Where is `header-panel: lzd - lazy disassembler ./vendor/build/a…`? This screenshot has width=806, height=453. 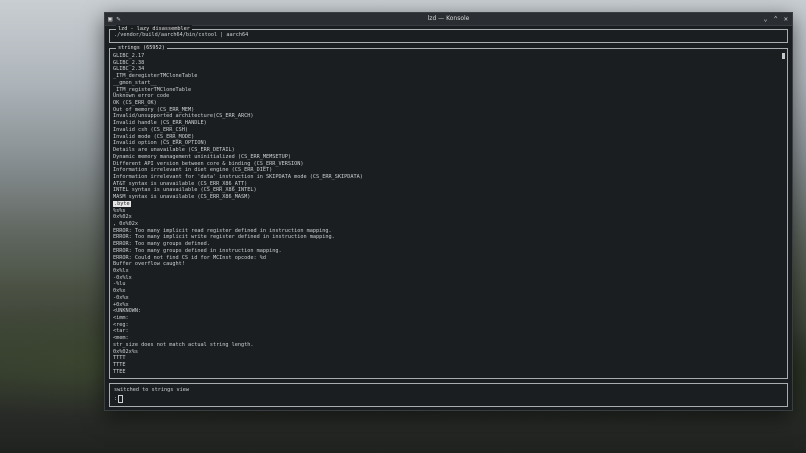
header-panel: lzd - lazy disassembler ./vendor/build/a… is located at coordinates (448, 34).